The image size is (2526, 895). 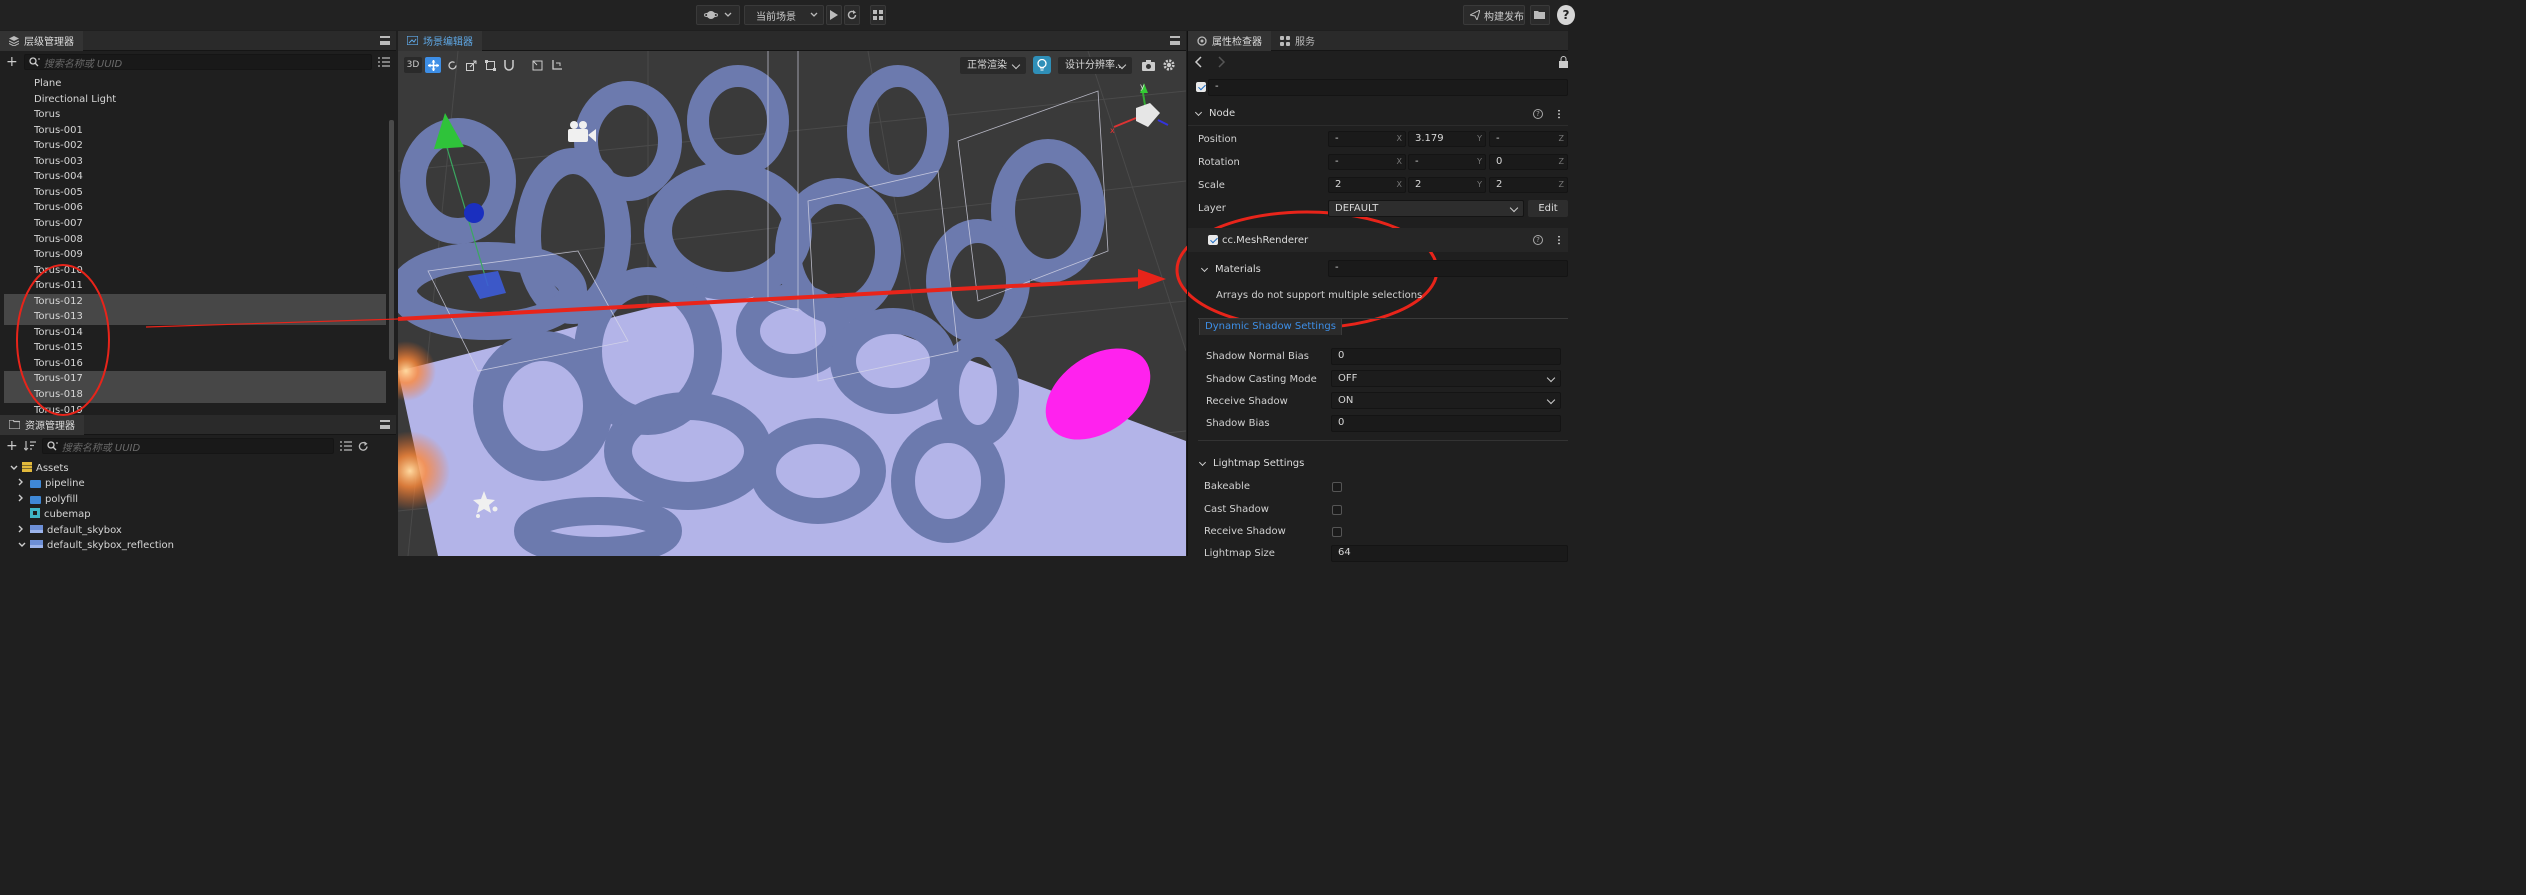 I want to click on shadow-casting-mode-select: OFF, so click(x=1446, y=378).